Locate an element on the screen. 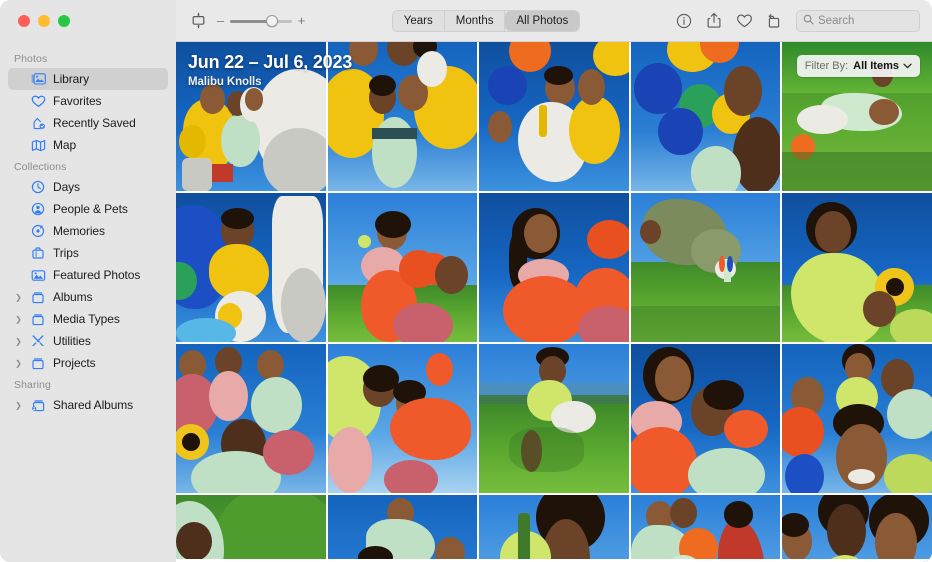 This screenshot has height=562, width=932. sidebar-item-people-and-pets: › People & Pets is located at coordinates (88, 209).